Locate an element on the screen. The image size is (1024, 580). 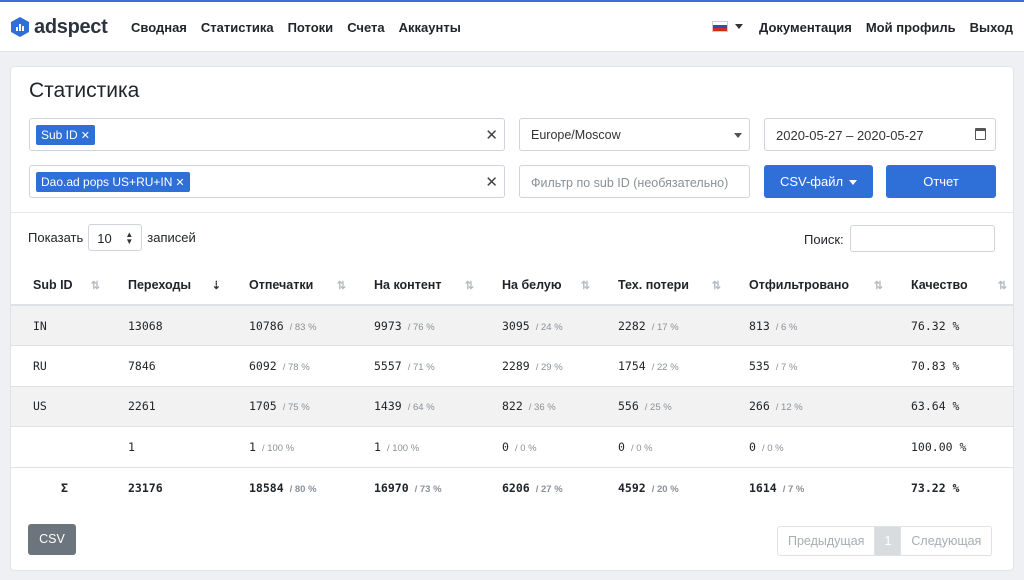
cell-prints: 1705 / 75 % is located at coordinates (289, 406).